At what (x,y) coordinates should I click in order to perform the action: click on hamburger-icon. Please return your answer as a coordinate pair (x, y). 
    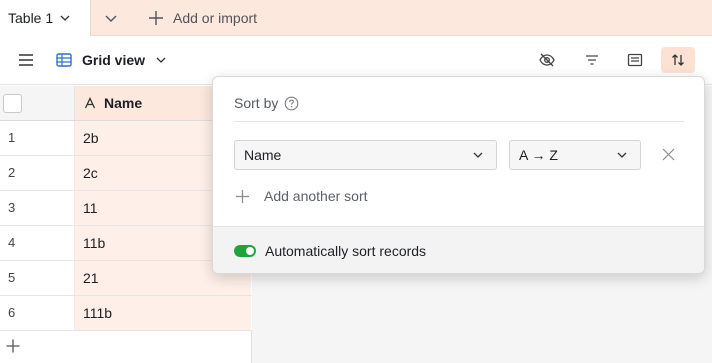
    Looking at the image, I should click on (26, 60).